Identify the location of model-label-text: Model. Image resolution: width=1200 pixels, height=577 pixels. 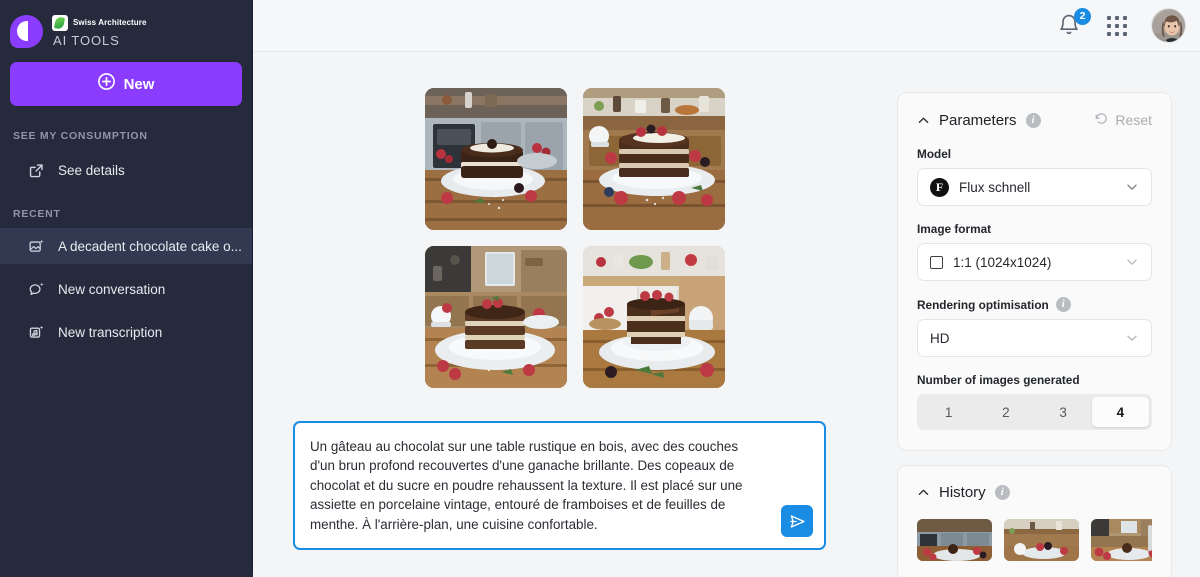
(934, 154).